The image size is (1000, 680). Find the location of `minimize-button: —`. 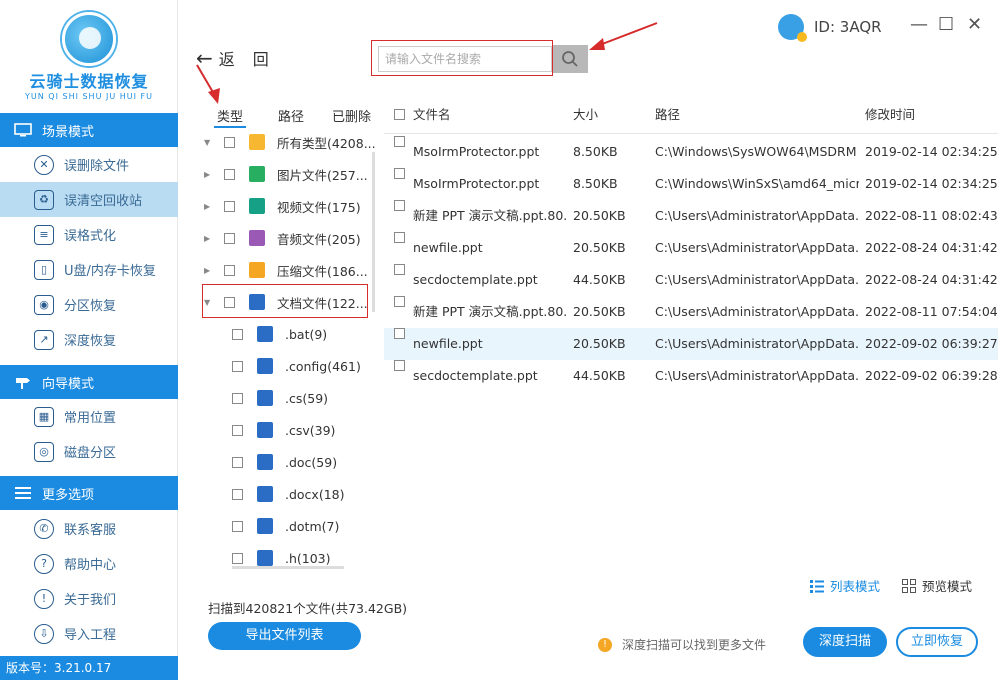

minimize-button: — is located at coordinates (919, 24).